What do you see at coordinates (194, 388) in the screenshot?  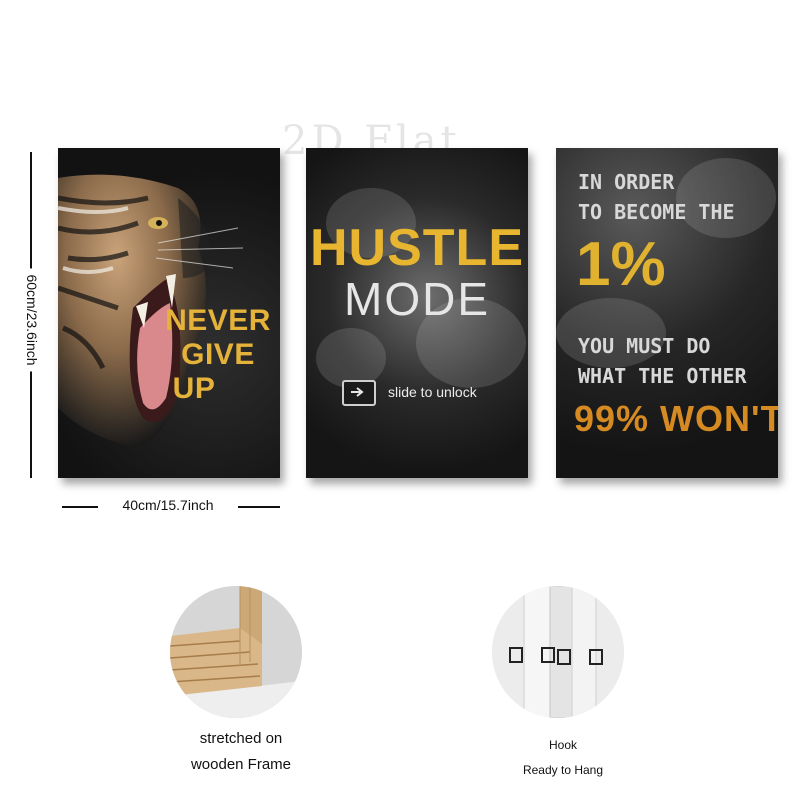 I see `up-text: UP` at bounding box center [194, 388].